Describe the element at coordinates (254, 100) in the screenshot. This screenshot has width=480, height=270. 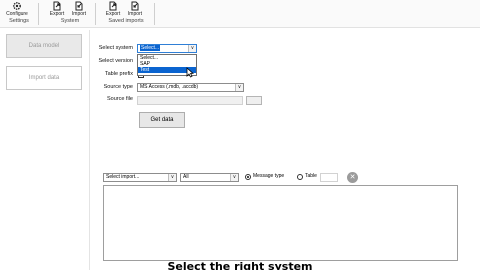
I see `browse-button` at that location.